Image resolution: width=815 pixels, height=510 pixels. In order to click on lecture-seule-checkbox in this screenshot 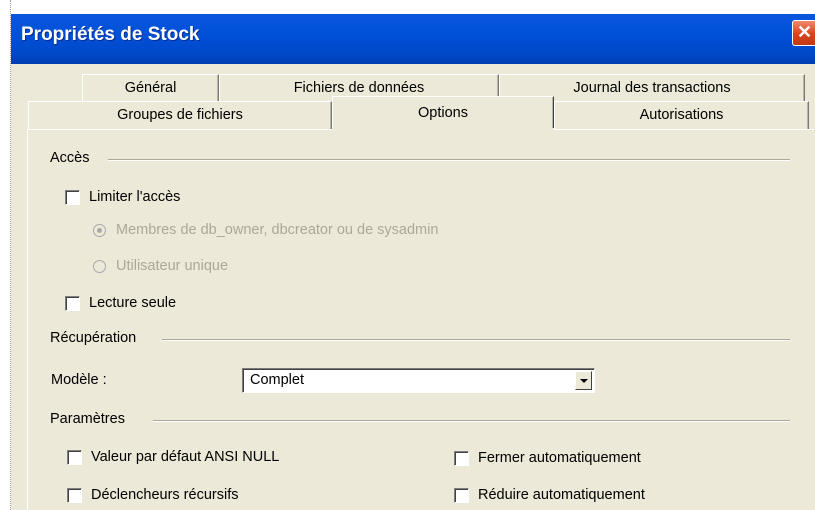, I will do `click(72, 303)`.